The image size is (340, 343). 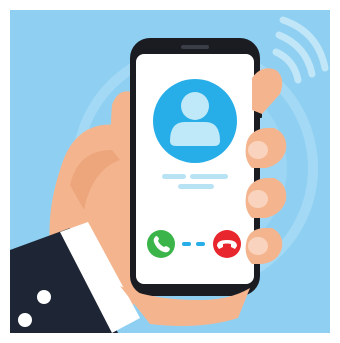 What do you see at coordinates (227, 244) in the screenshot?
I see `decline-call-button` at bounding box center [227, 244].